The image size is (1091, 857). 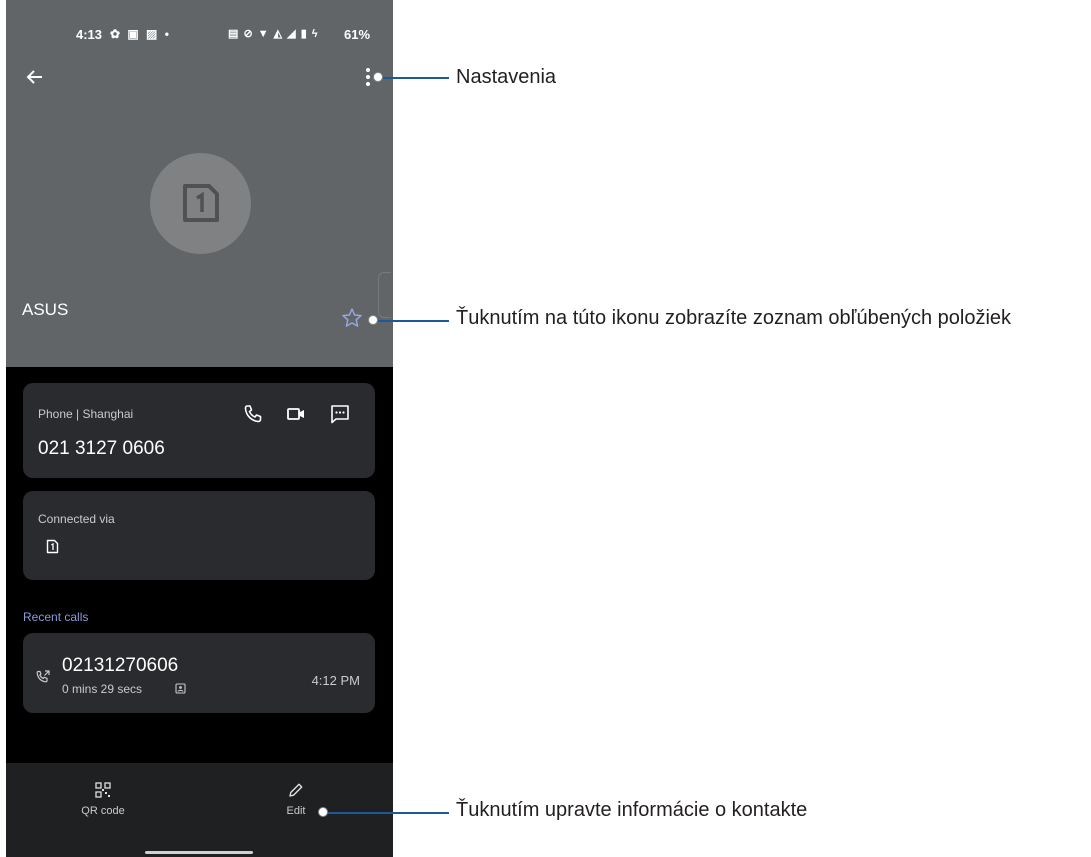 What do you see at coordinates (323, 812) in the screenshot?
I see `edit-callout-dot` at bounding box center [323, 812].